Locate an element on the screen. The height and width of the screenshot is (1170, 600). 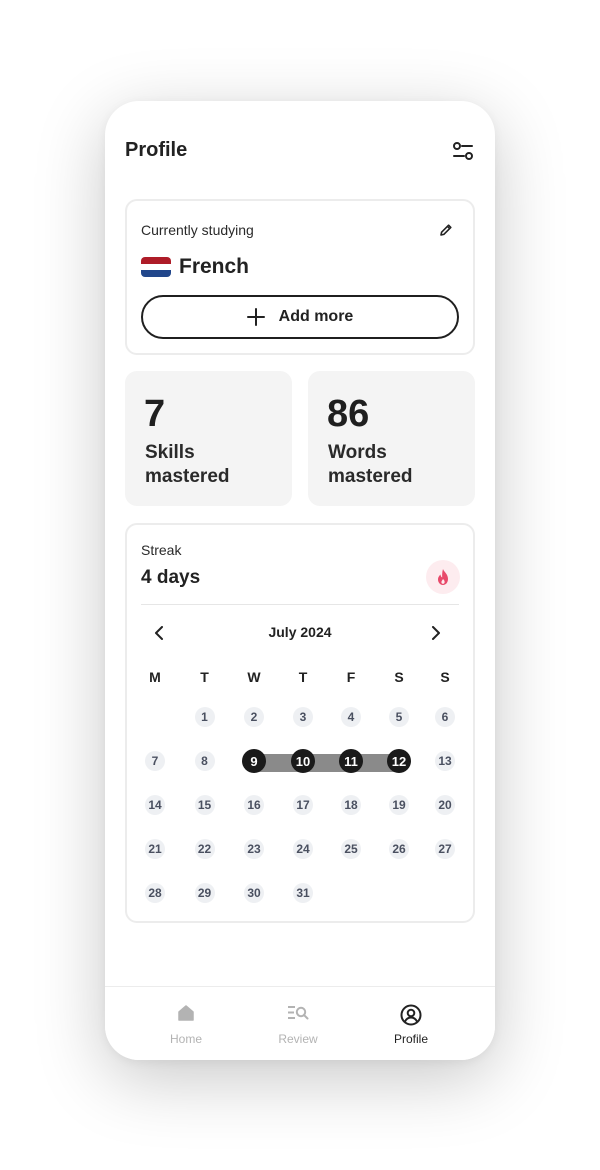
calendar-day: 8 is located at coordinates (204, 761).